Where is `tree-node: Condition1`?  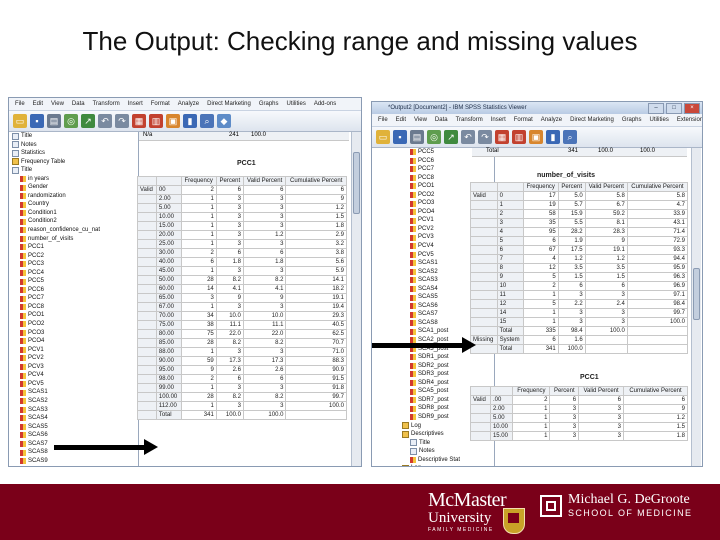
tree-node: Condition1 is located at coordinates (75, 213).